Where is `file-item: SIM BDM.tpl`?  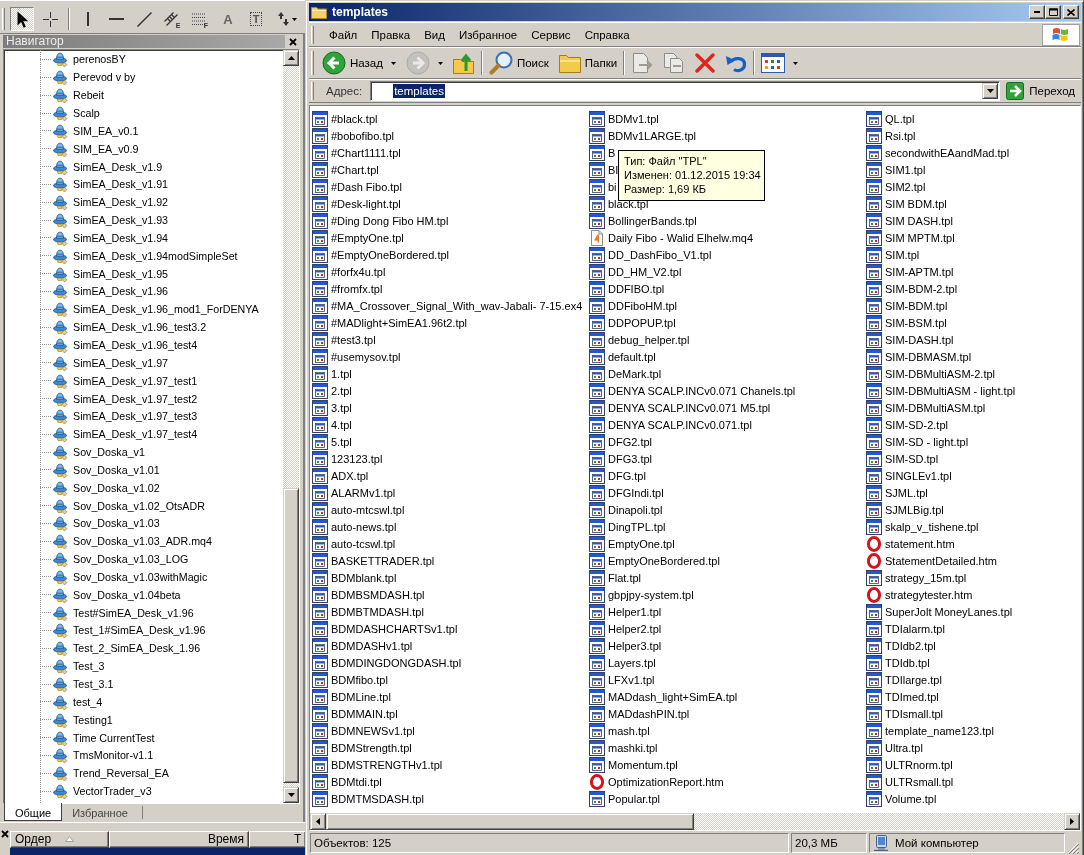 file-item: SIM BDM.tpl is located at coordinates (907, 203).